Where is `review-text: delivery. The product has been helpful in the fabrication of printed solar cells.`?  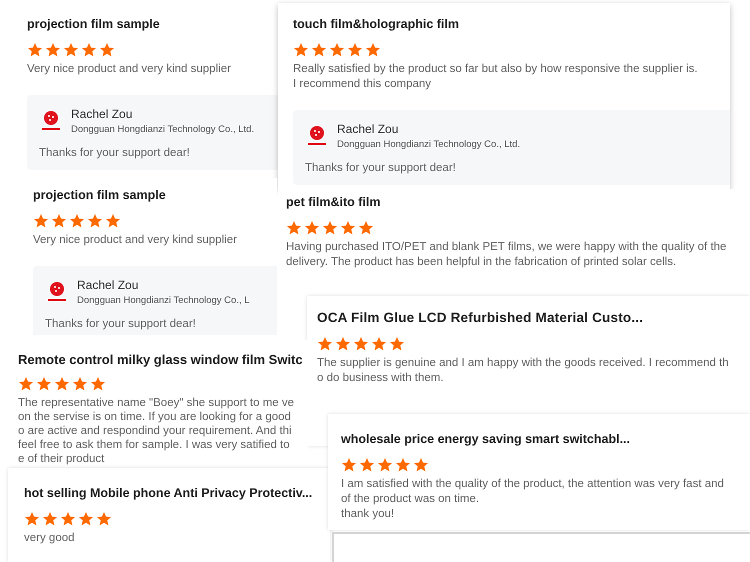 review-text: delivery. The product has been helpful in the fabrication of printed solar cells. is located at coordinates (481, 262).